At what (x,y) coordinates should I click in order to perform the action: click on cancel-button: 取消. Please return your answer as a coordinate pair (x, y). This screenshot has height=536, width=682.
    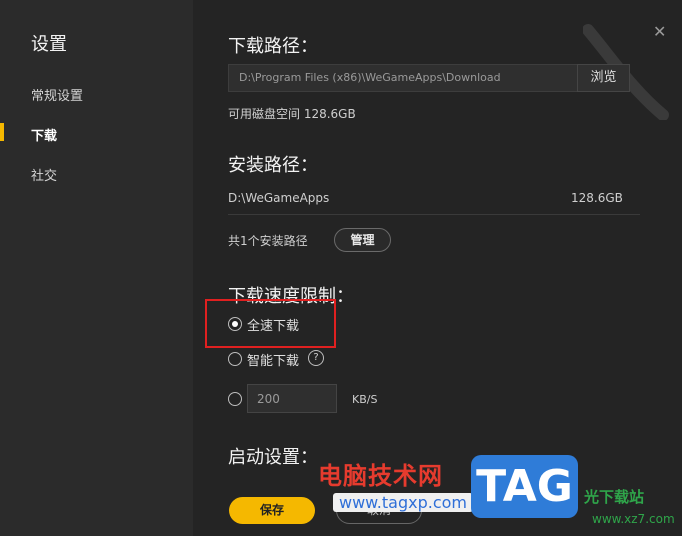
    Looking at the image, I should click on (379, 510).